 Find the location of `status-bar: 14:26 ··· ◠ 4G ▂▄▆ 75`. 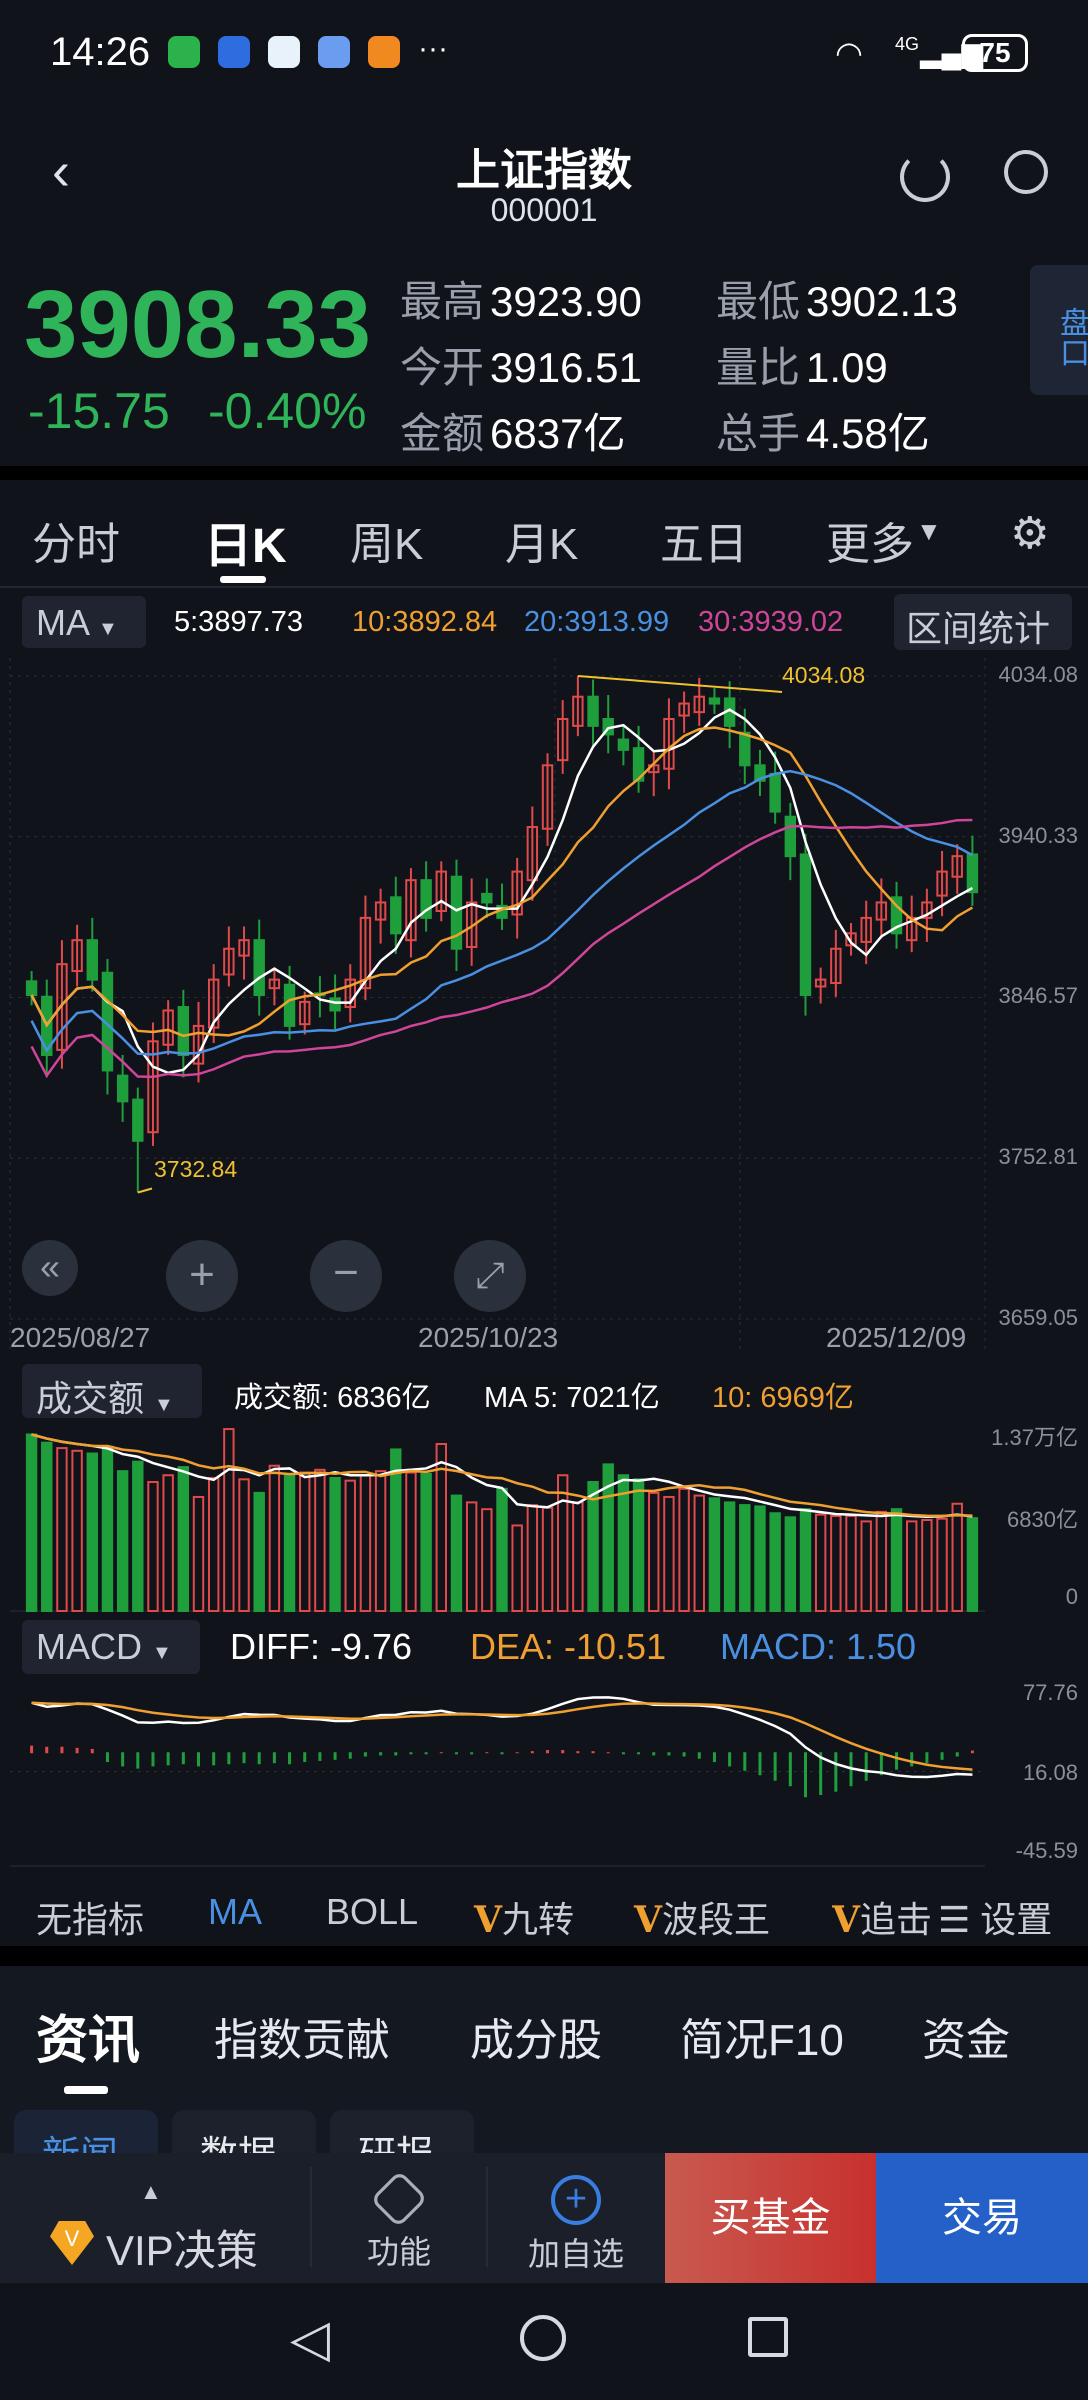

status-bar: 14:26 ··· ◠ 4G ▂▄▆ 75 is located at coordinates (544, 55).